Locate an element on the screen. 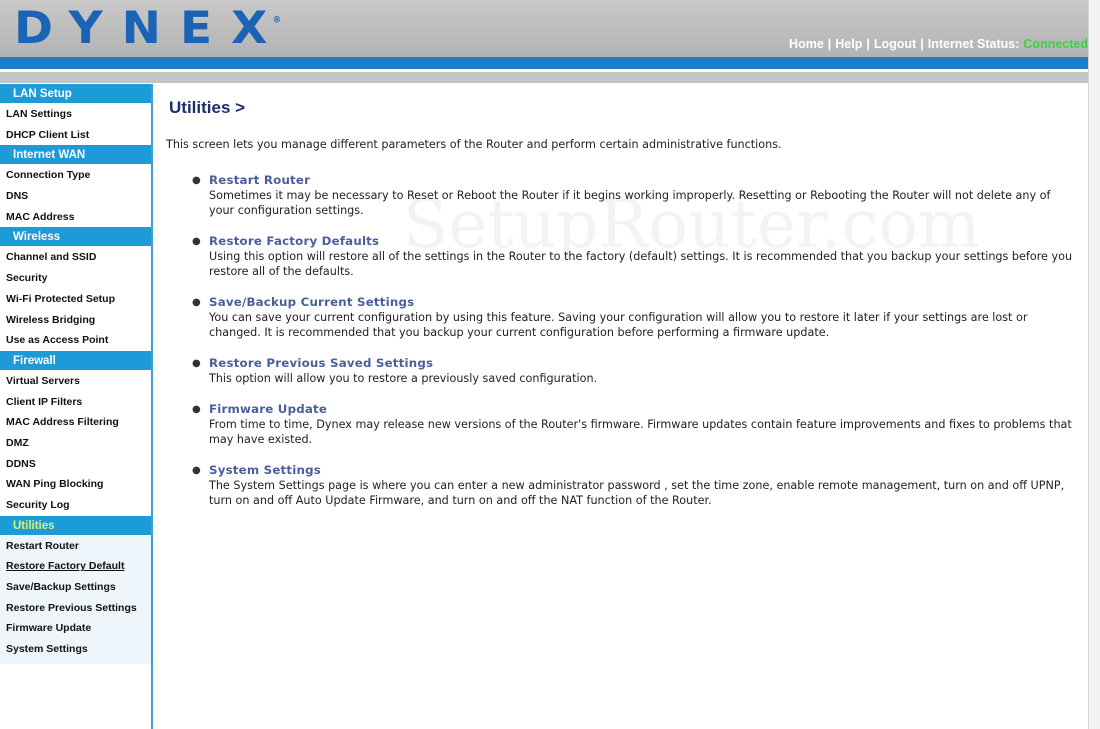 This screenshot has width=1100, height=729. sidebar-item-dmz: DMZ is located at coordinates (75, 443).